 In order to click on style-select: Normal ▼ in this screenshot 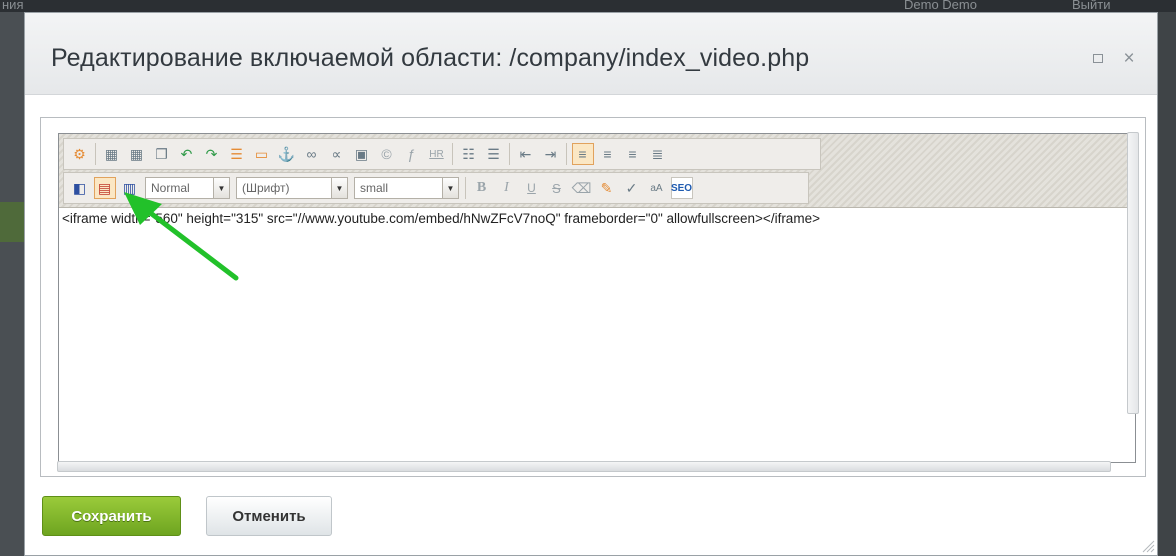, I will do `click(187, 188)`.